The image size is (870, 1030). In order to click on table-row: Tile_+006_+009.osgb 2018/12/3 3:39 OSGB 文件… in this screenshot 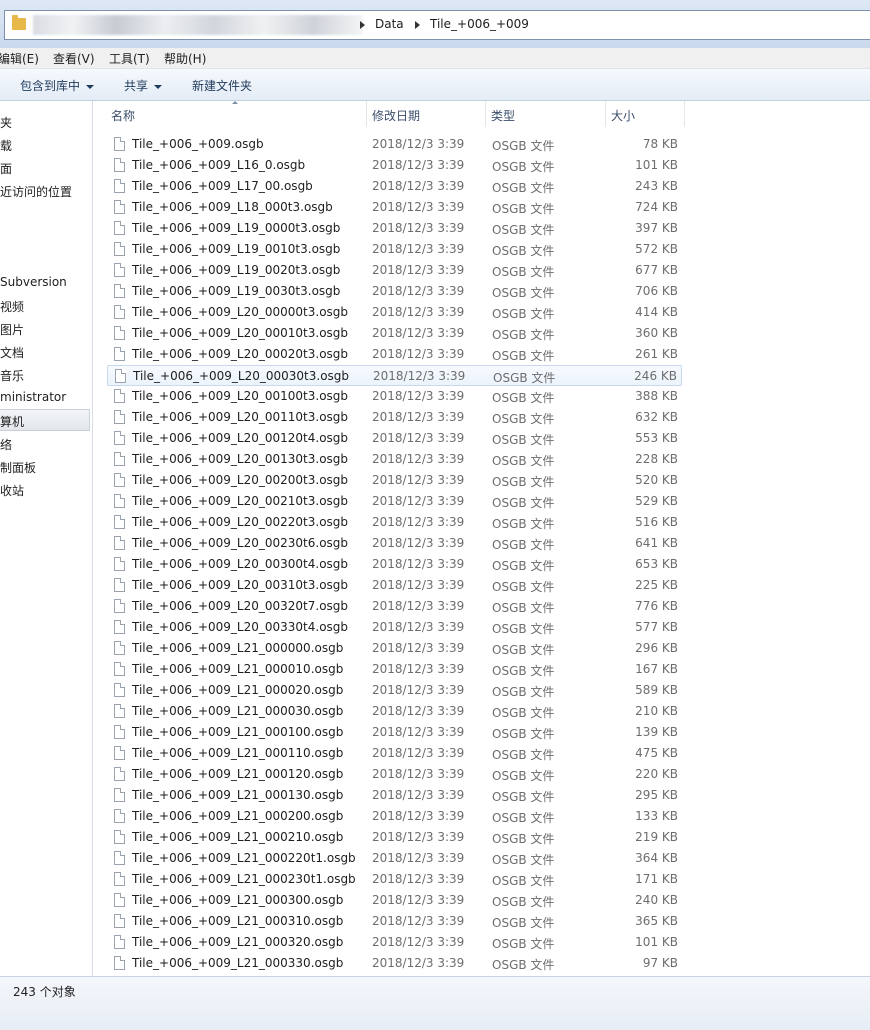, I will do `click(394, 144)`.